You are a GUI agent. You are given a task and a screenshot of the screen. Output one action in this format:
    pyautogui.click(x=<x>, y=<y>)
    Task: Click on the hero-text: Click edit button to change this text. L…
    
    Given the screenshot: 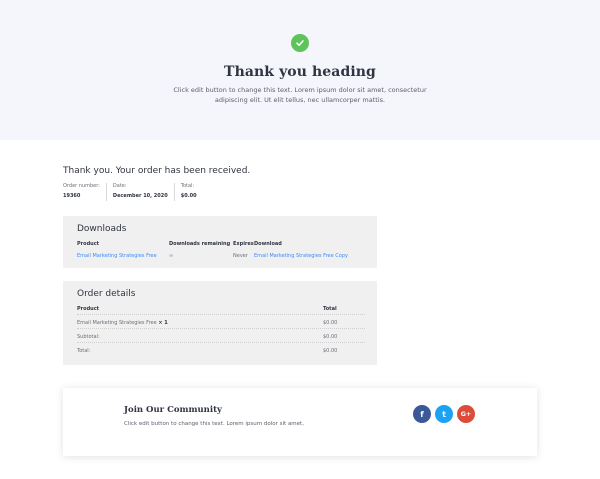 What is the action you would take?
    pyautogui.click(x=300, y=95)
    